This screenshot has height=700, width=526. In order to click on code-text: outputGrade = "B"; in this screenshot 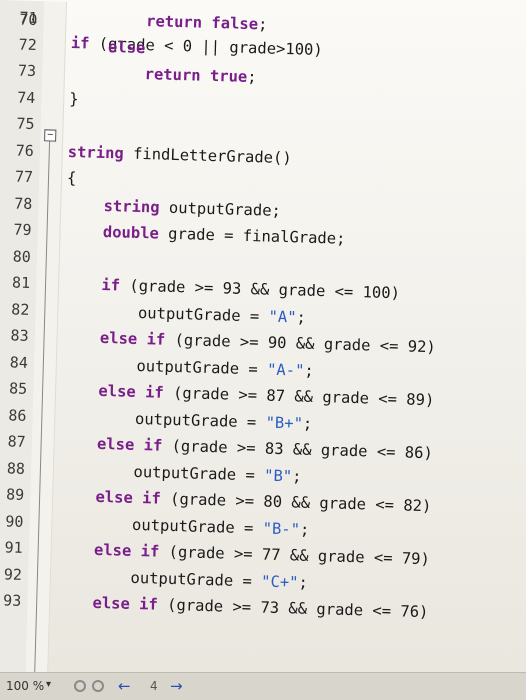, I will do `click(180, 473)`.